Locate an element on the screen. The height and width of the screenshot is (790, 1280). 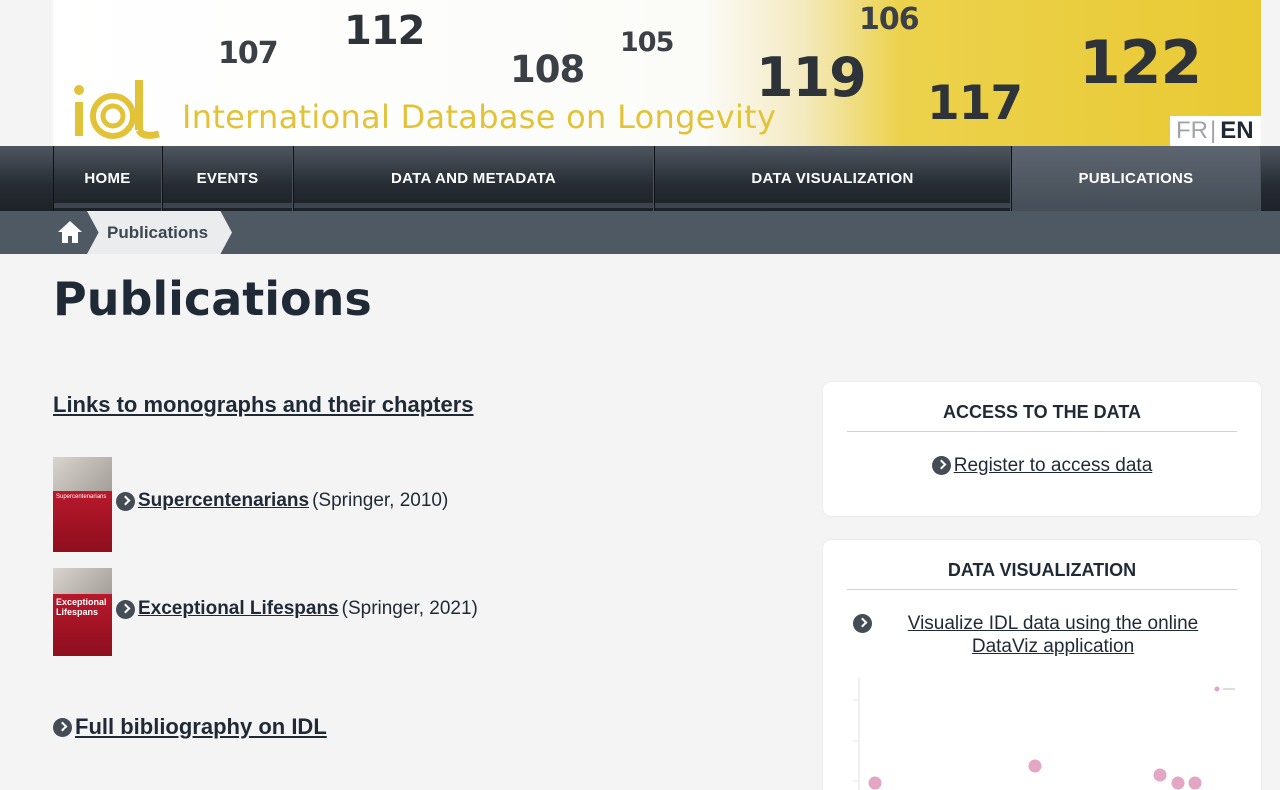
nav-events: EVENTS is located at coordinates (227, 178).